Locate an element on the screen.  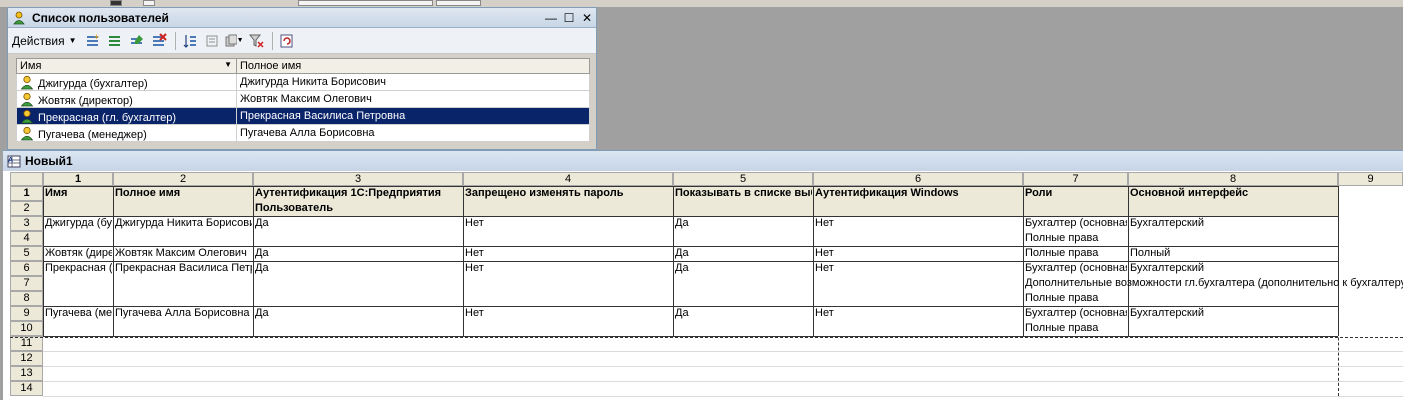
column-header: 5 is located at coordinates (743, 179).